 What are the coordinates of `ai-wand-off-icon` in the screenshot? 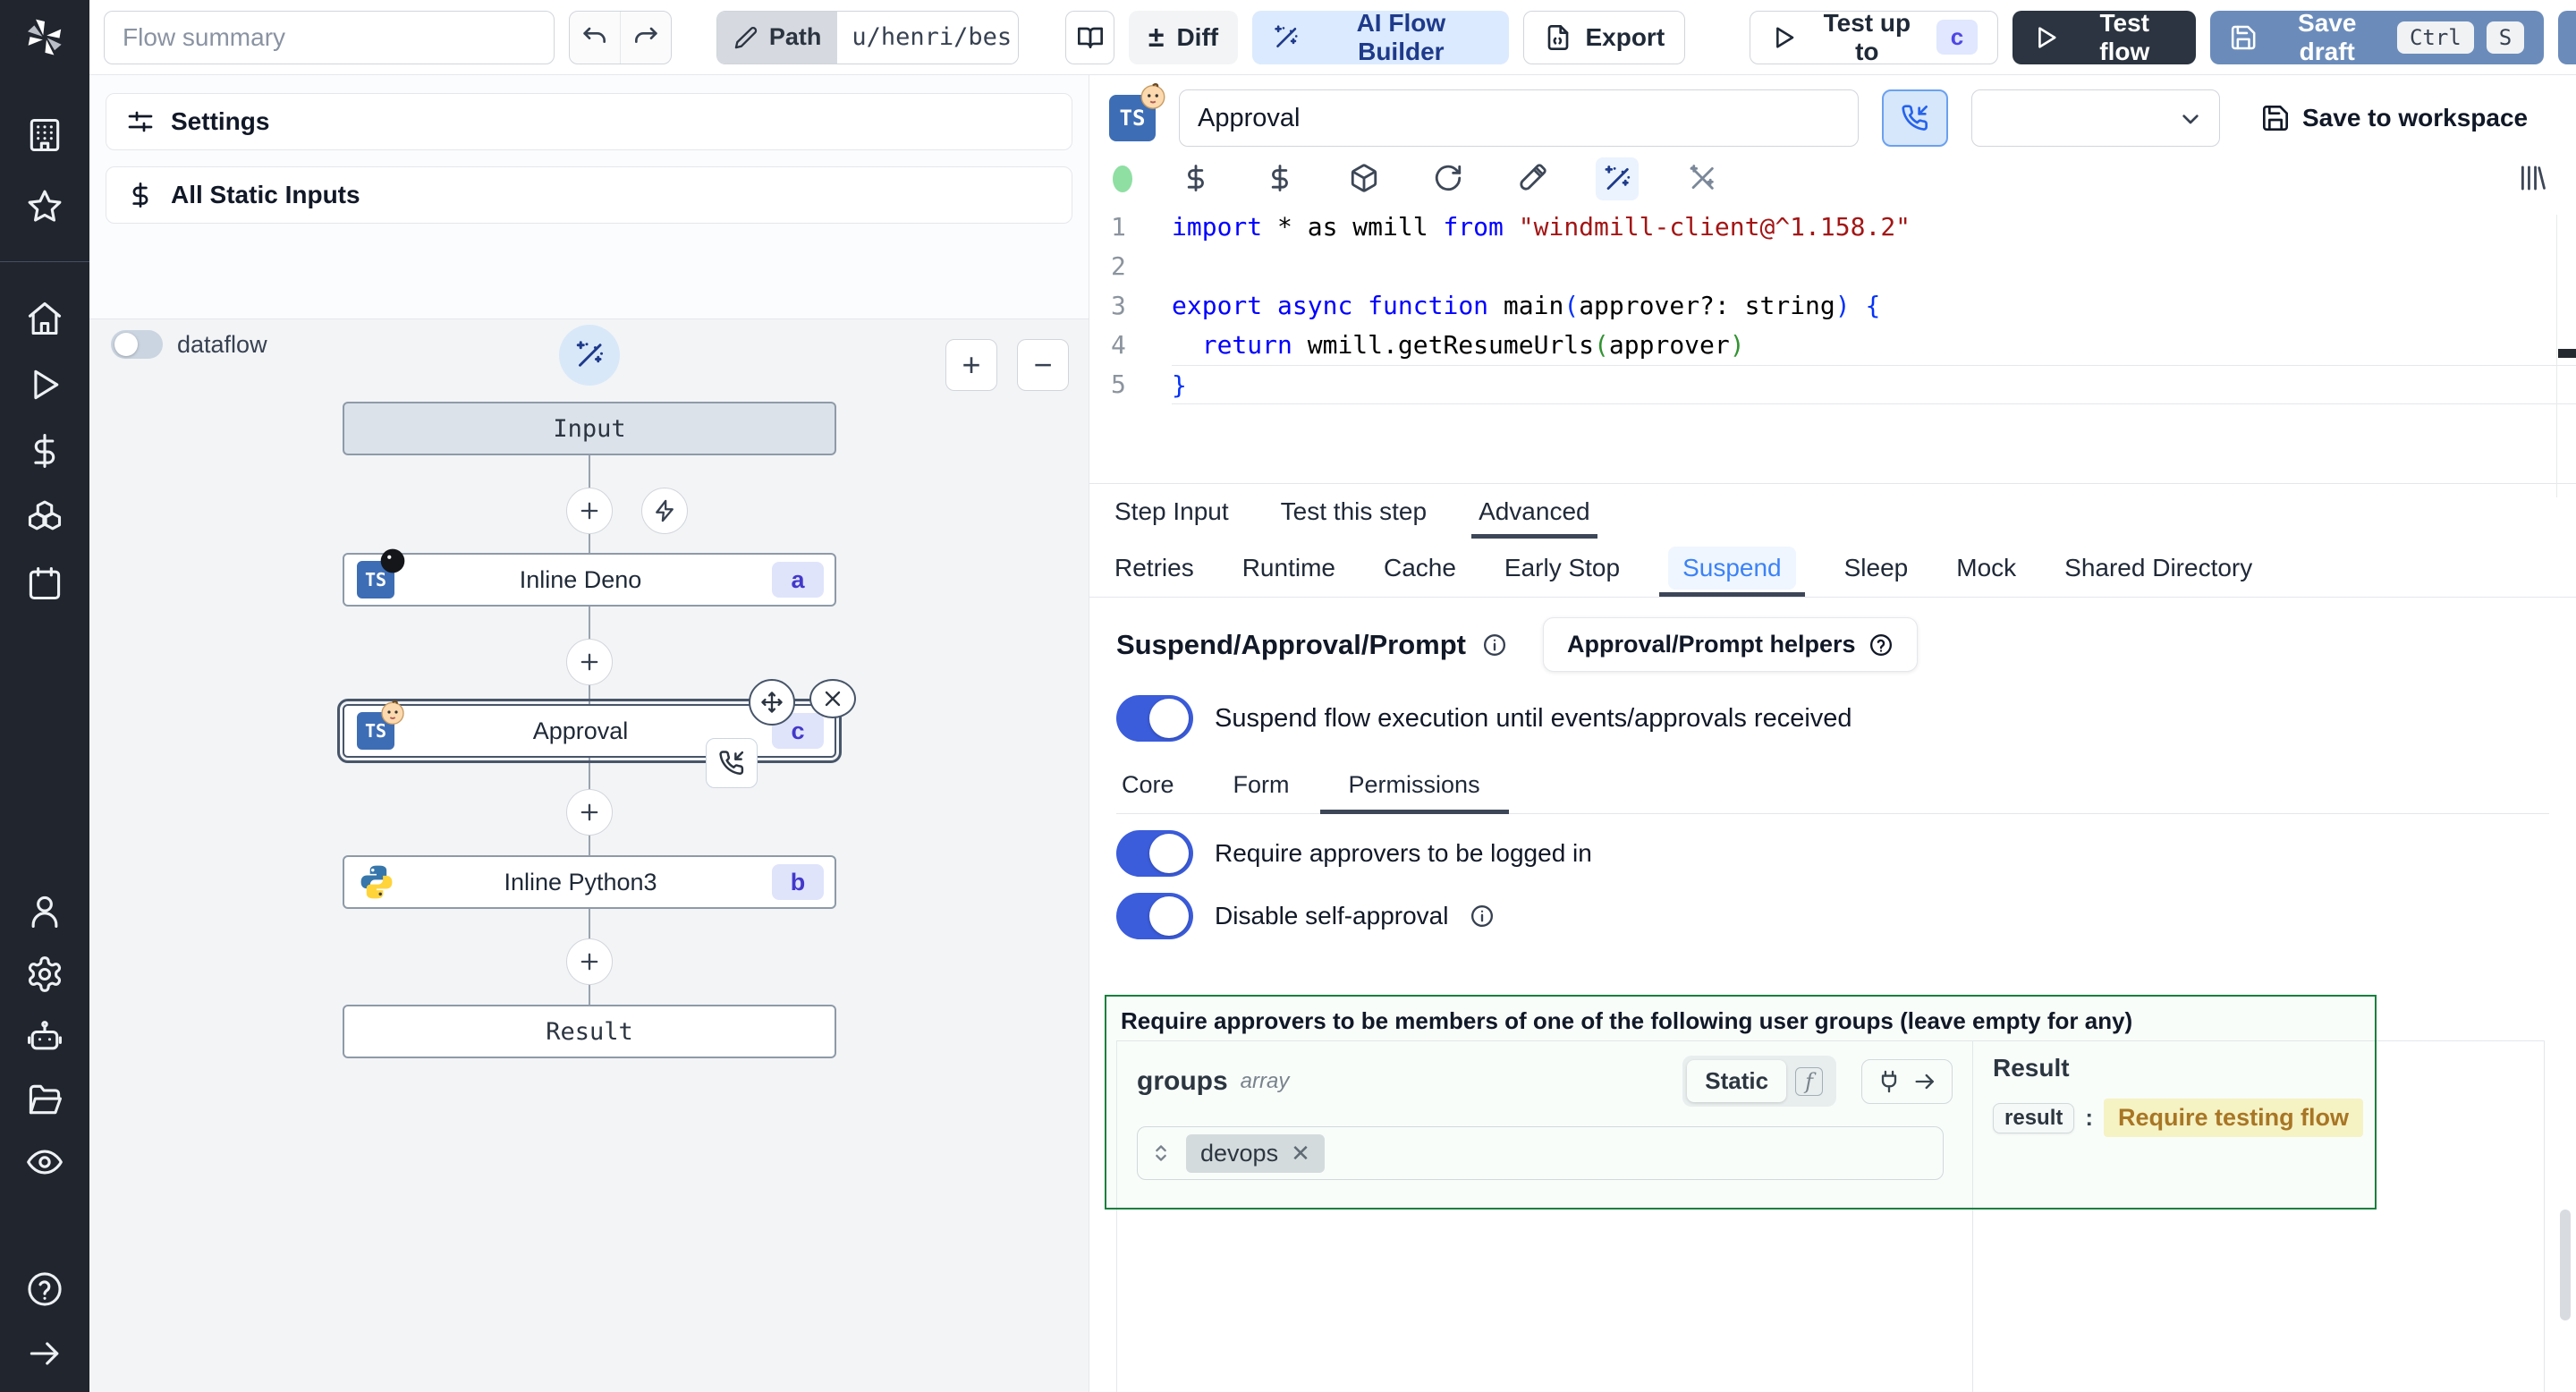 It's located at (1702, 179).